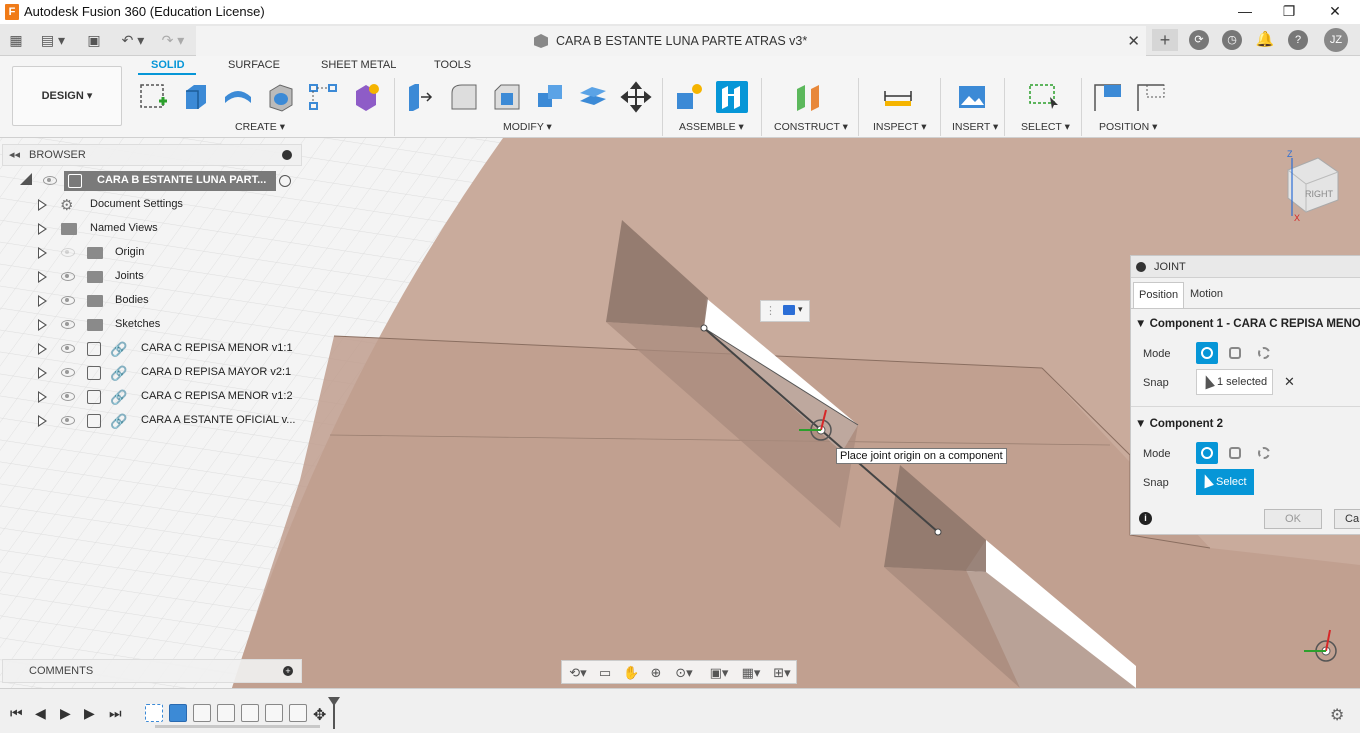 The height and width of the screenshot is (733, 1360). What do you see at coordinates (67, 96) in the screenshot?
I see `workspace-switcher: DESIGN ▾` at bounding box center [67, 96].